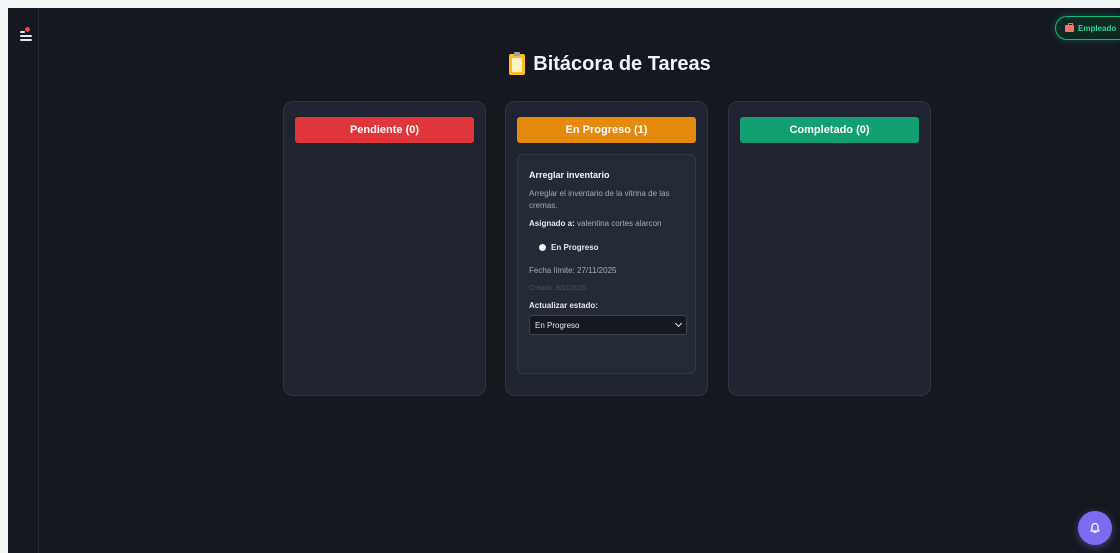 This screenshot has width=1120, height=553. I want to click on task-due-date: Fecha límite: 27/11/2025, so click(573, 270).